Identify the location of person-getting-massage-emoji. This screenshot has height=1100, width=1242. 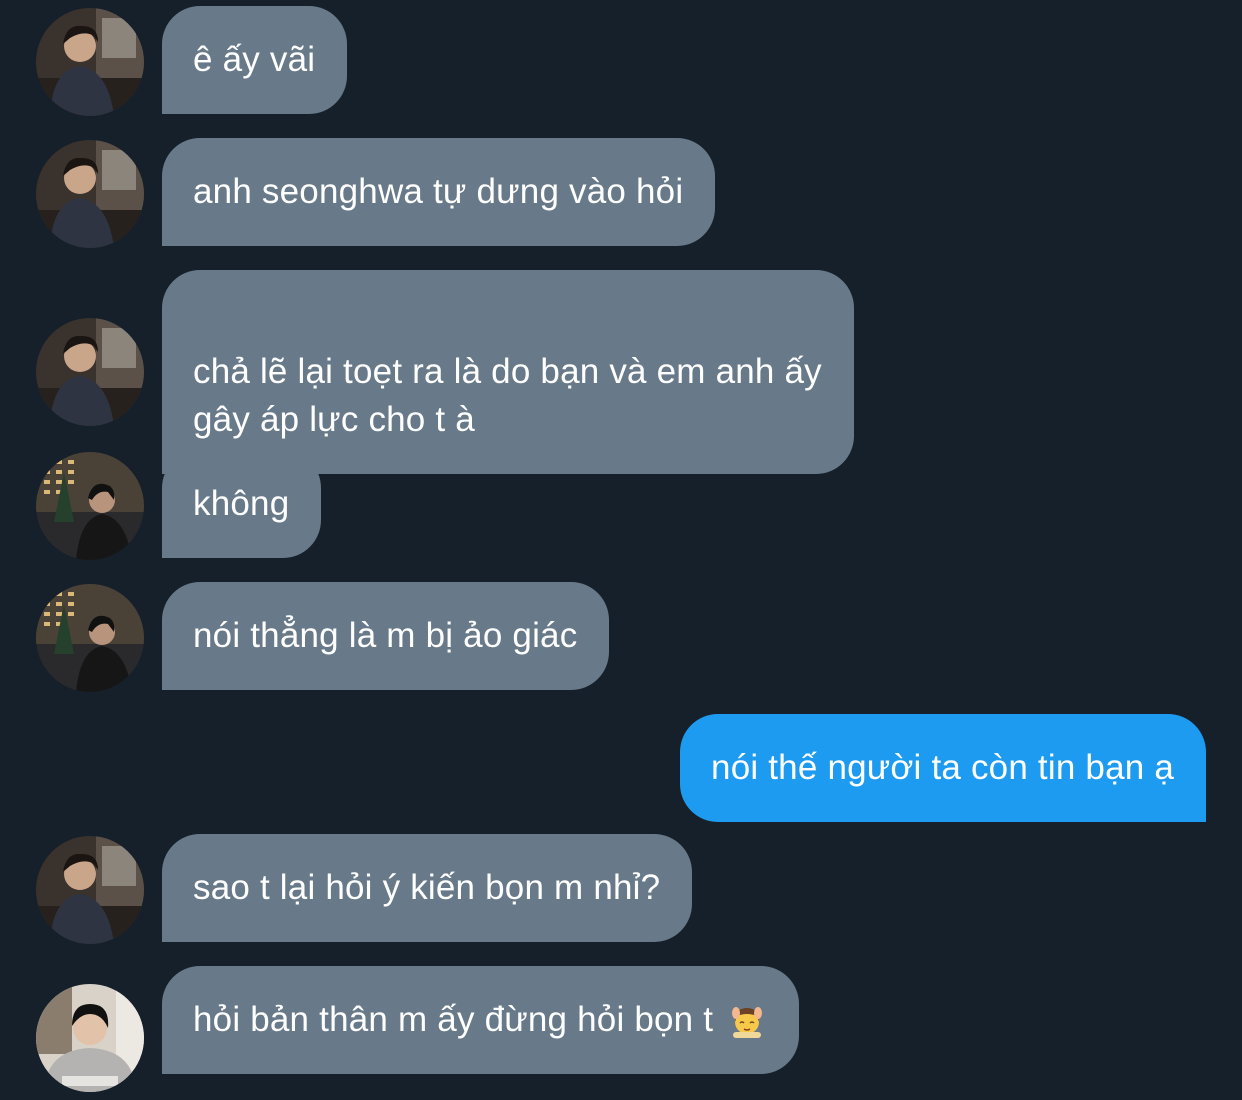
(747, 1022).